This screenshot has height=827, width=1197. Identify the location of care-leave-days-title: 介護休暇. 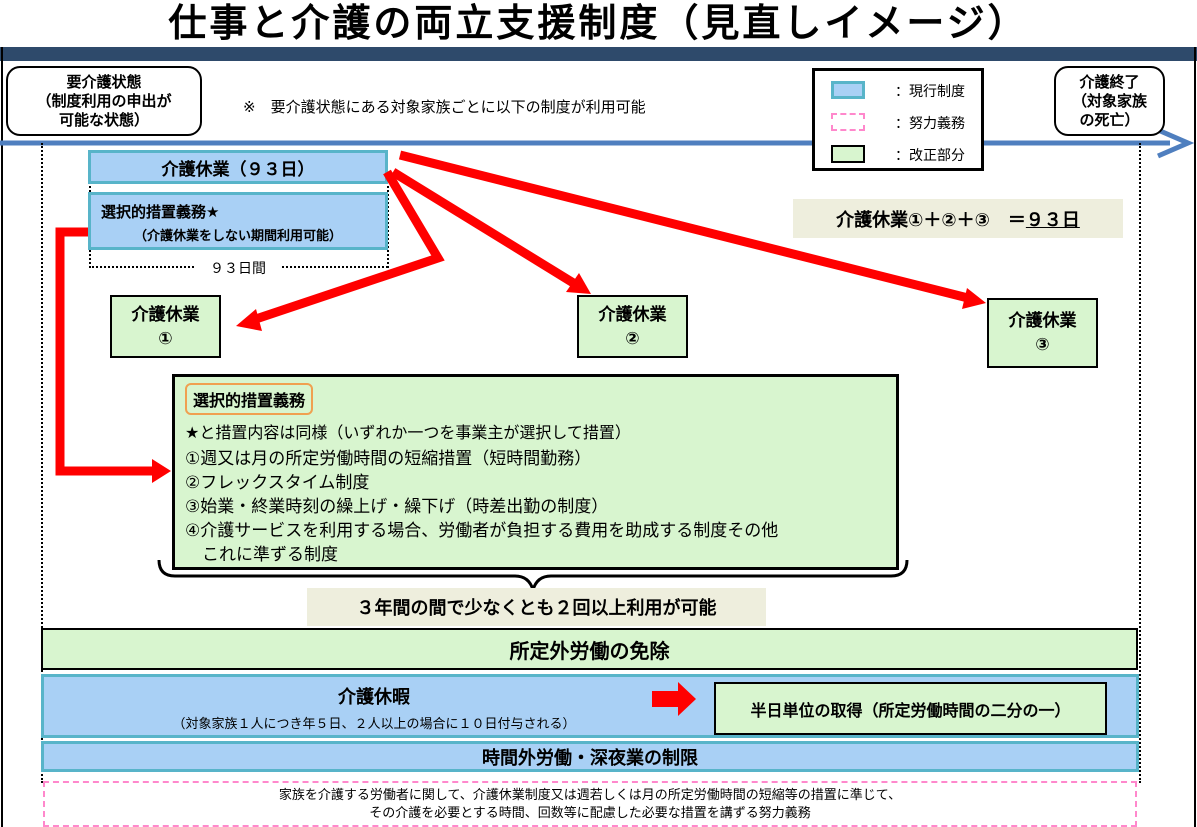
(374, 697).